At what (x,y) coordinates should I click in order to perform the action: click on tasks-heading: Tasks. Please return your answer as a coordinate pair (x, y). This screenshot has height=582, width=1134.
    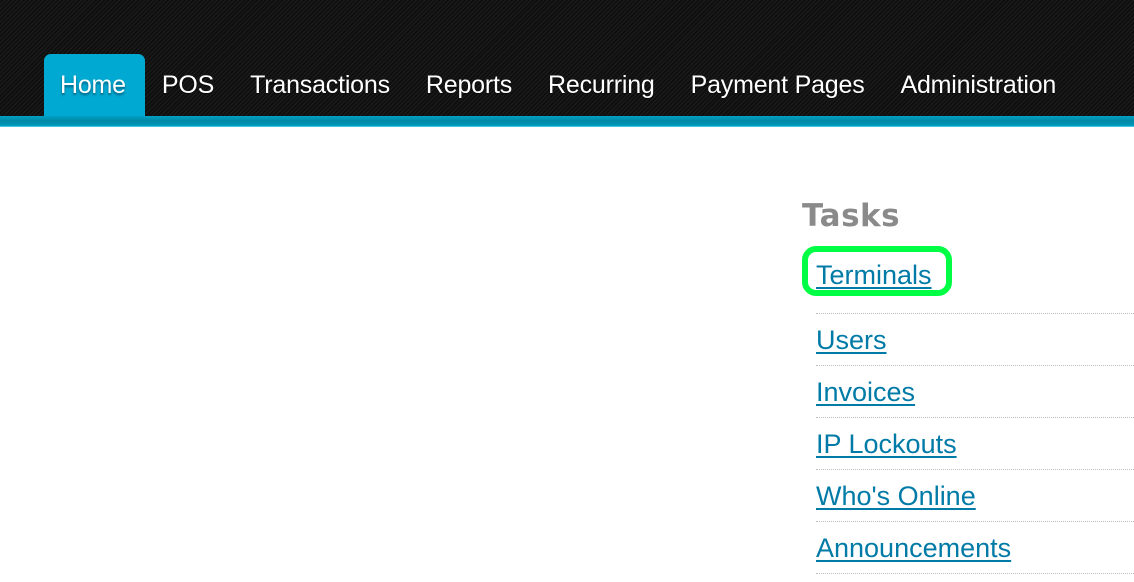
    Looking at the image, I should click on (851, 216).